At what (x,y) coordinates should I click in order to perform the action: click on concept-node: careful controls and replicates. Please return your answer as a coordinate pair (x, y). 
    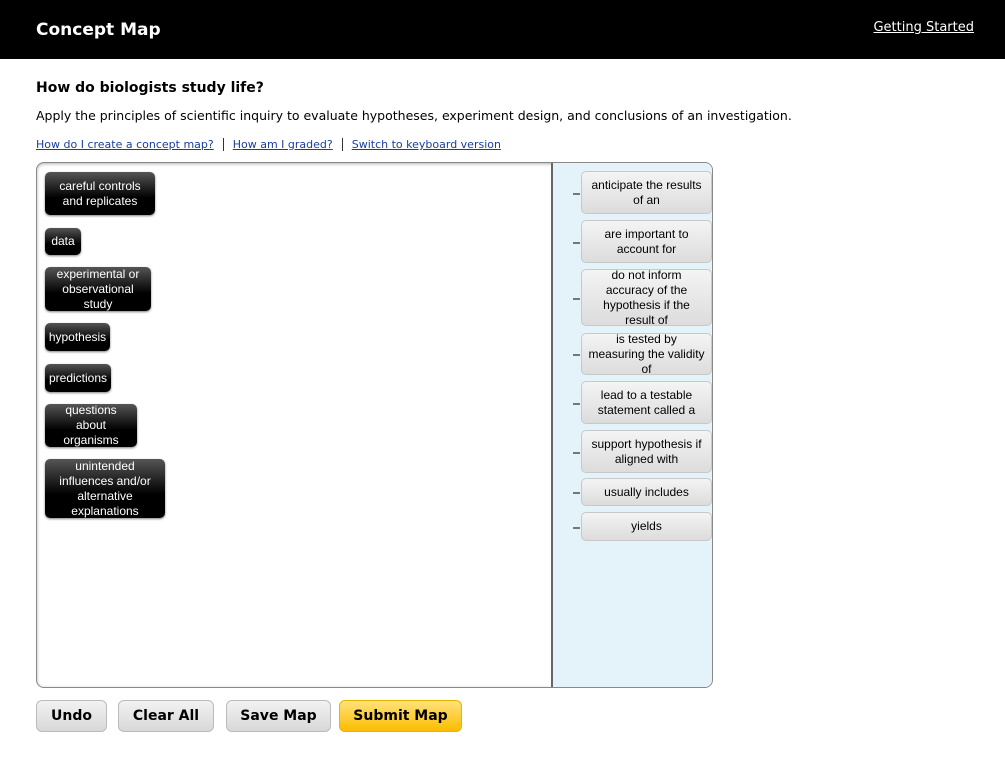
    Looking at the image, I should click on (100, 193).